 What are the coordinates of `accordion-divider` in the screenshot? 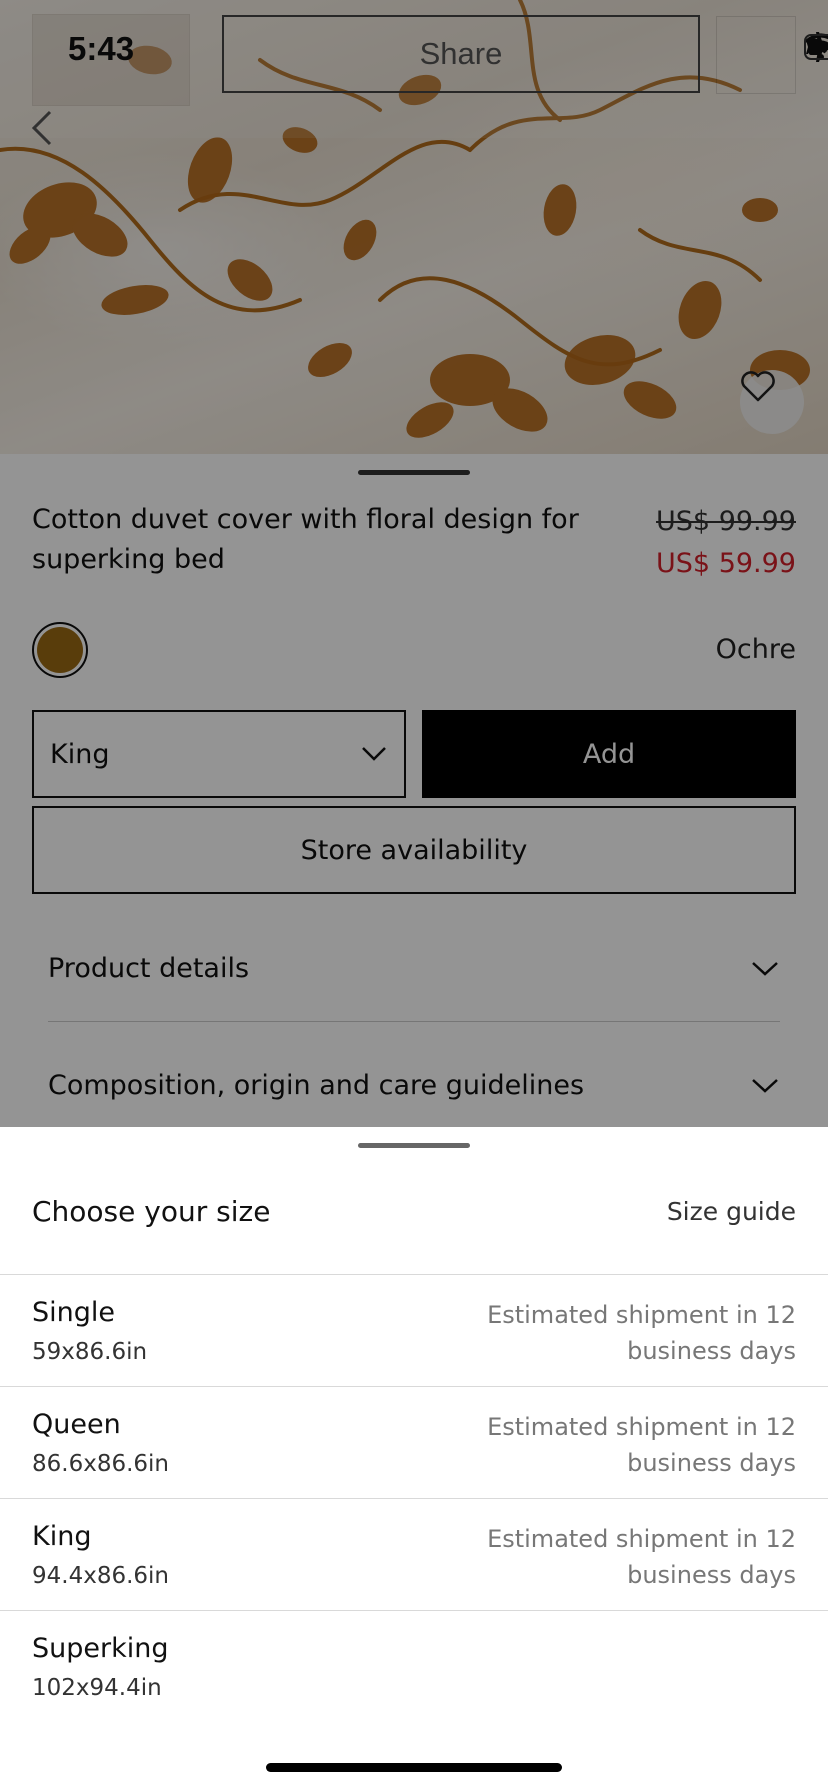 It's located at (414, 1021).